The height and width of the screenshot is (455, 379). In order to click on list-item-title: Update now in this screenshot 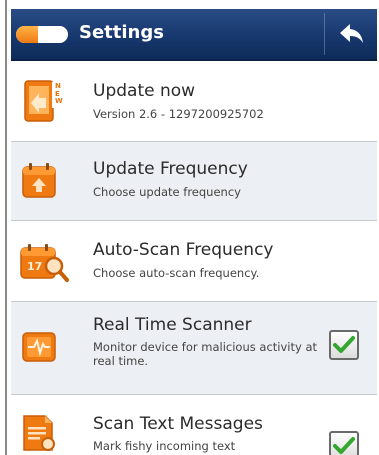, I will do `click(144, 91)`.